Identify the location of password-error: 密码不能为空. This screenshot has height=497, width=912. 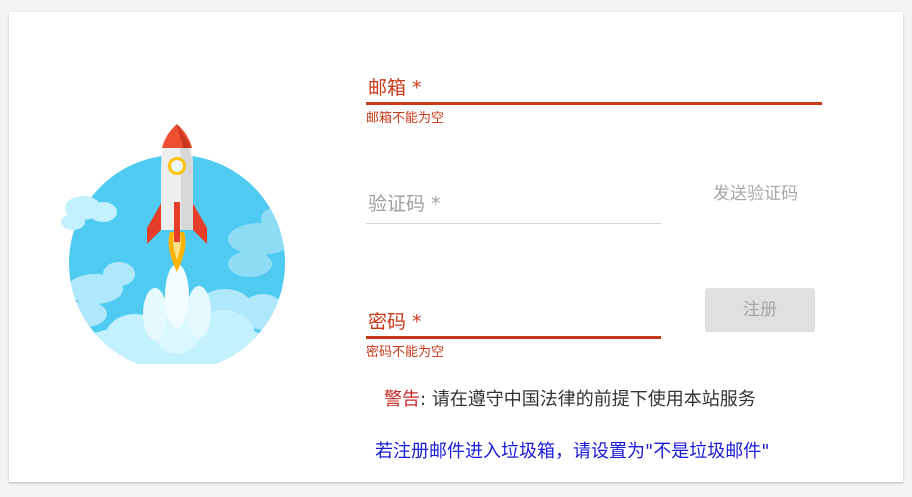
(405, 352).